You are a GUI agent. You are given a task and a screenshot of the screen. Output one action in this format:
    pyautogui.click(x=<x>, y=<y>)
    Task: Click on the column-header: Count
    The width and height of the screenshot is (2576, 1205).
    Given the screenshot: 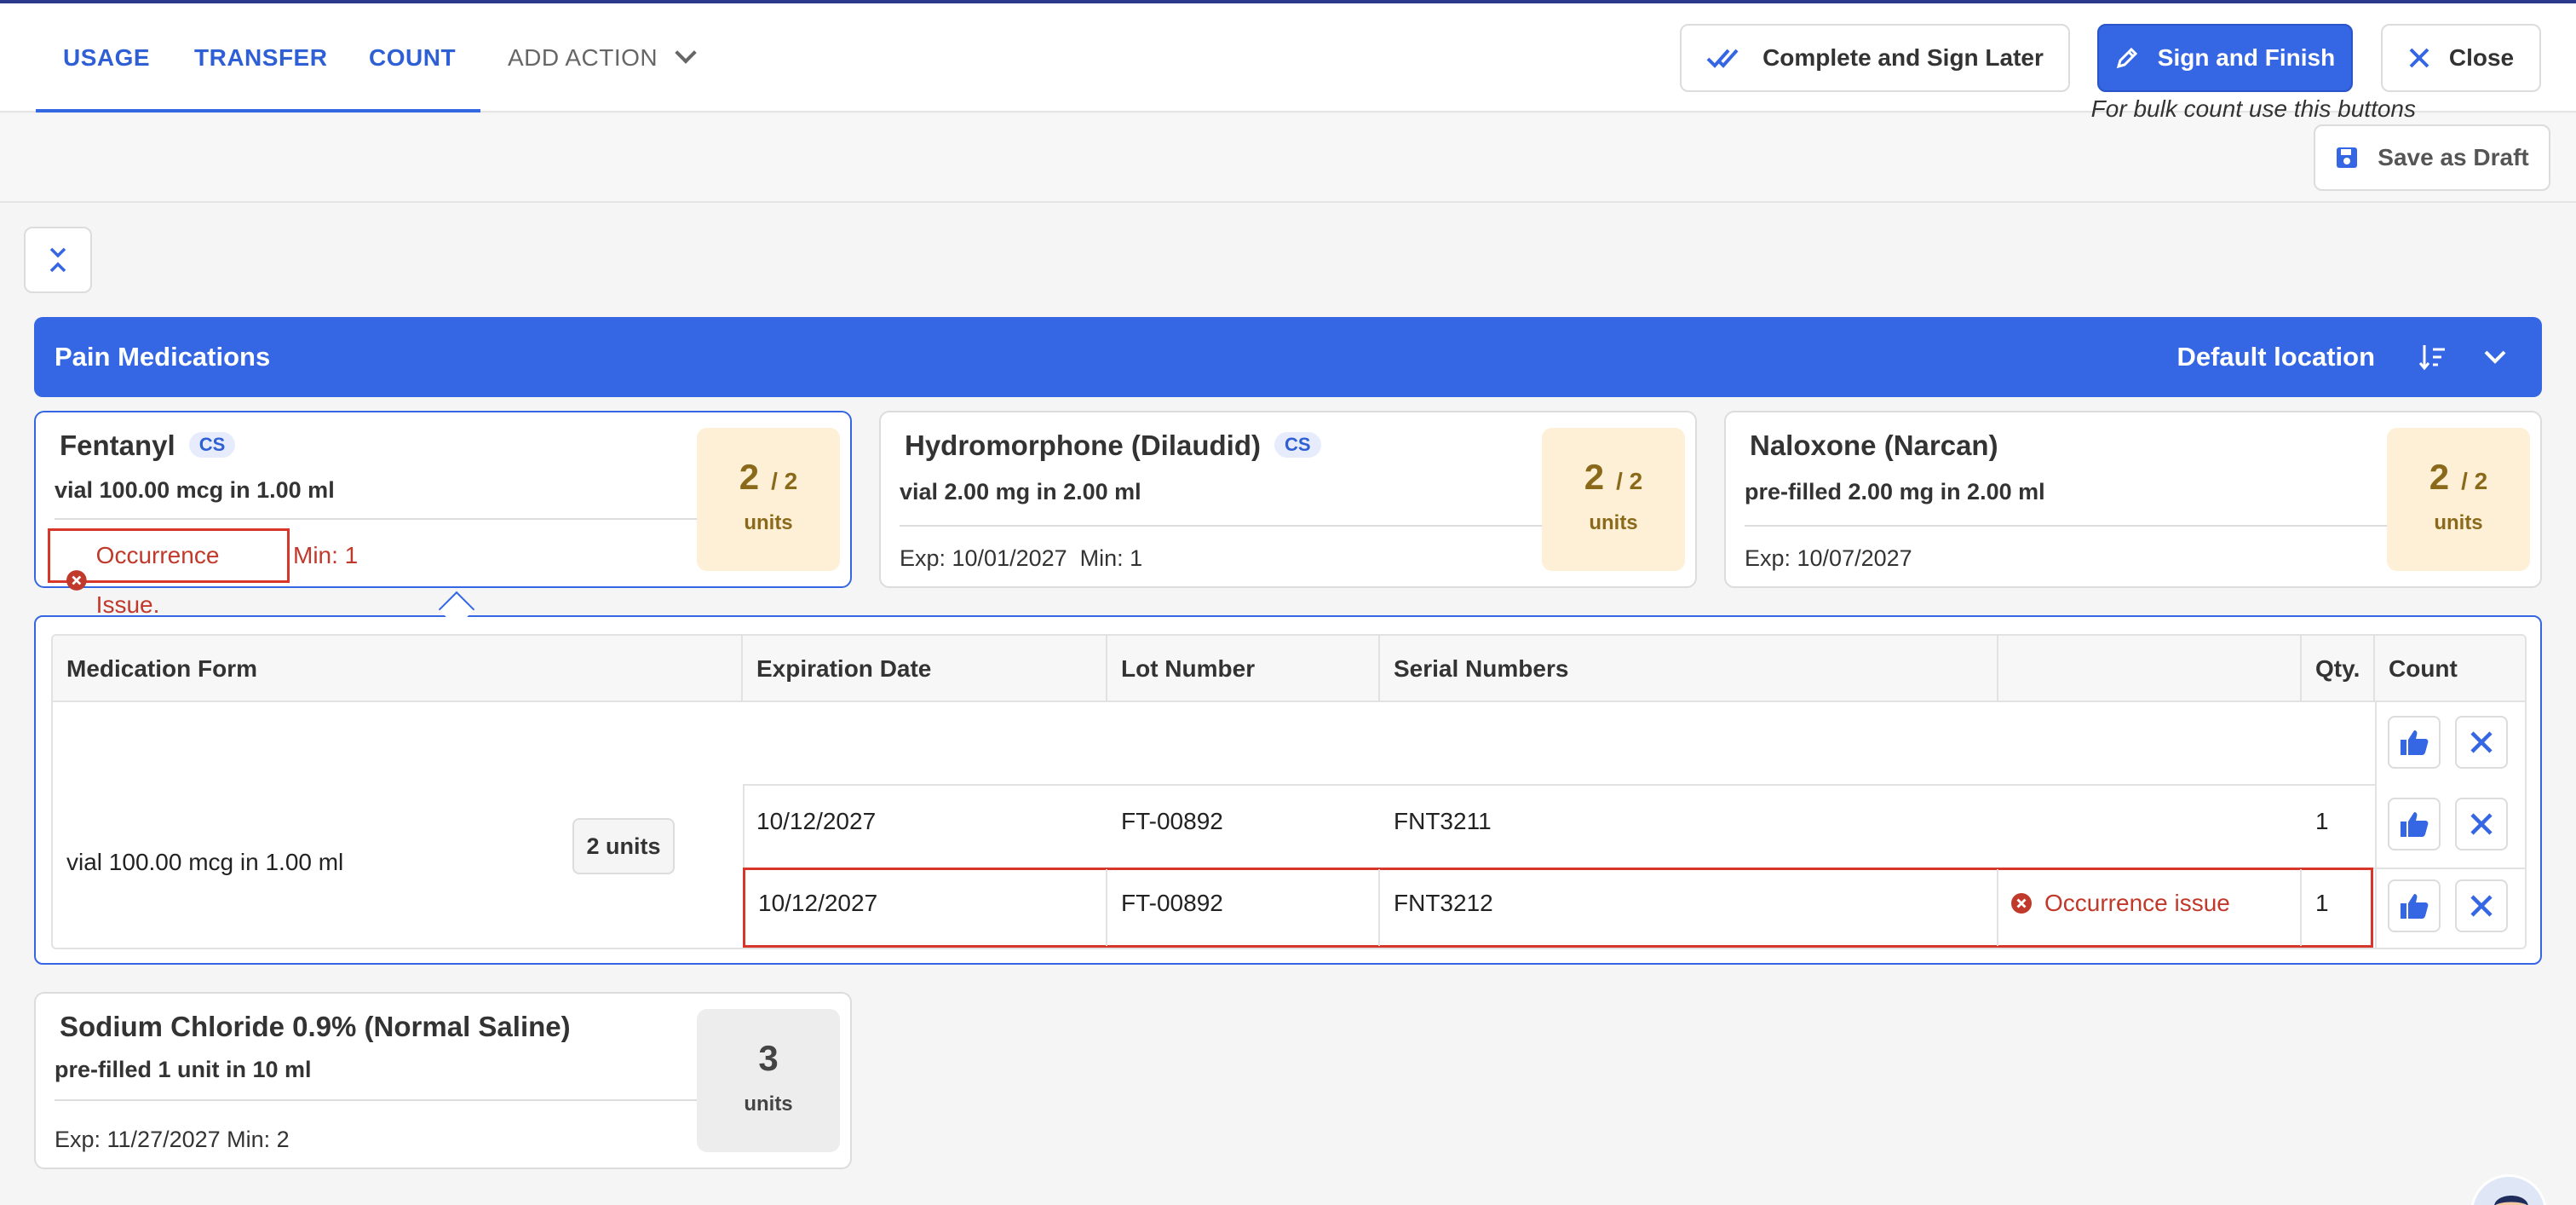 What is the action you would take?
    pyautogui.click(x=2424, y=668)
    